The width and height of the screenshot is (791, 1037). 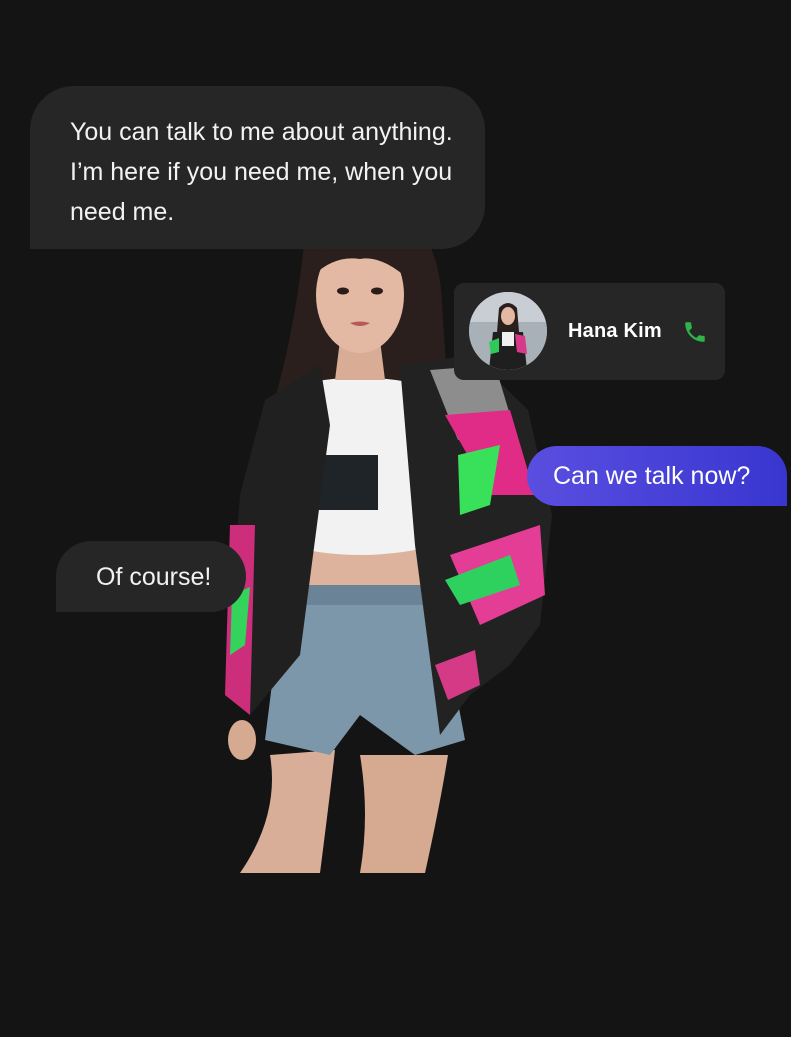 I want to click on avatar-image, so click(x=508, y=331).